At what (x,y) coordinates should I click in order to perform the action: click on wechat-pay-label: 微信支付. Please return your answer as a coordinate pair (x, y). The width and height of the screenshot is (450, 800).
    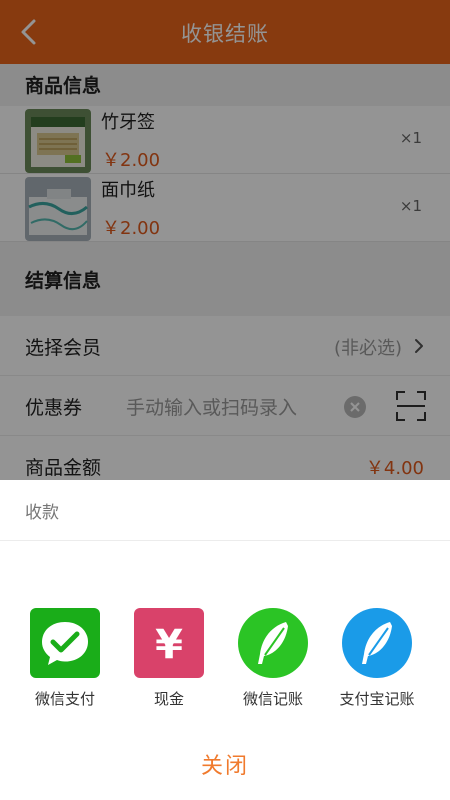
    Looking at the image, I should click on (64, 699).